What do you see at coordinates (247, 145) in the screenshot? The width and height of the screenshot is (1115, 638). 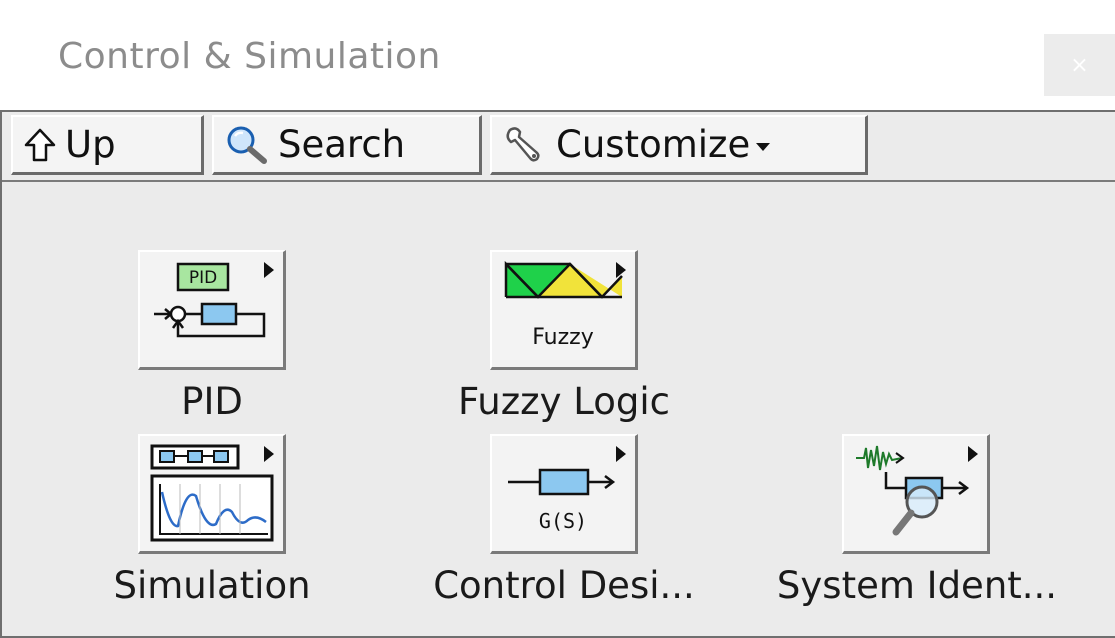 I see `magnifier-icon` at bounding box center [247, 145].